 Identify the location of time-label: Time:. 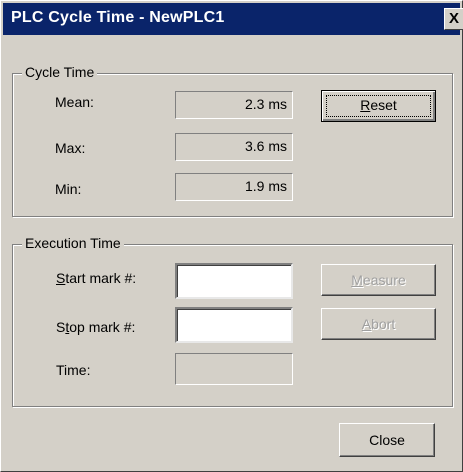
(73, 370).